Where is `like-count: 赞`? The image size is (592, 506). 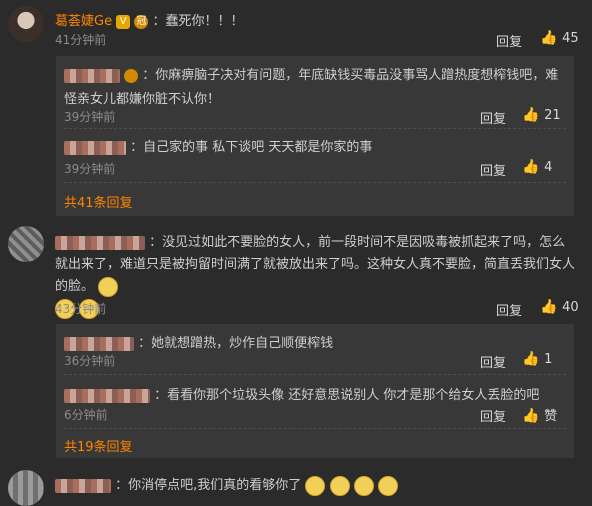
like-count: 赞 is located at coordinates (551, 416).